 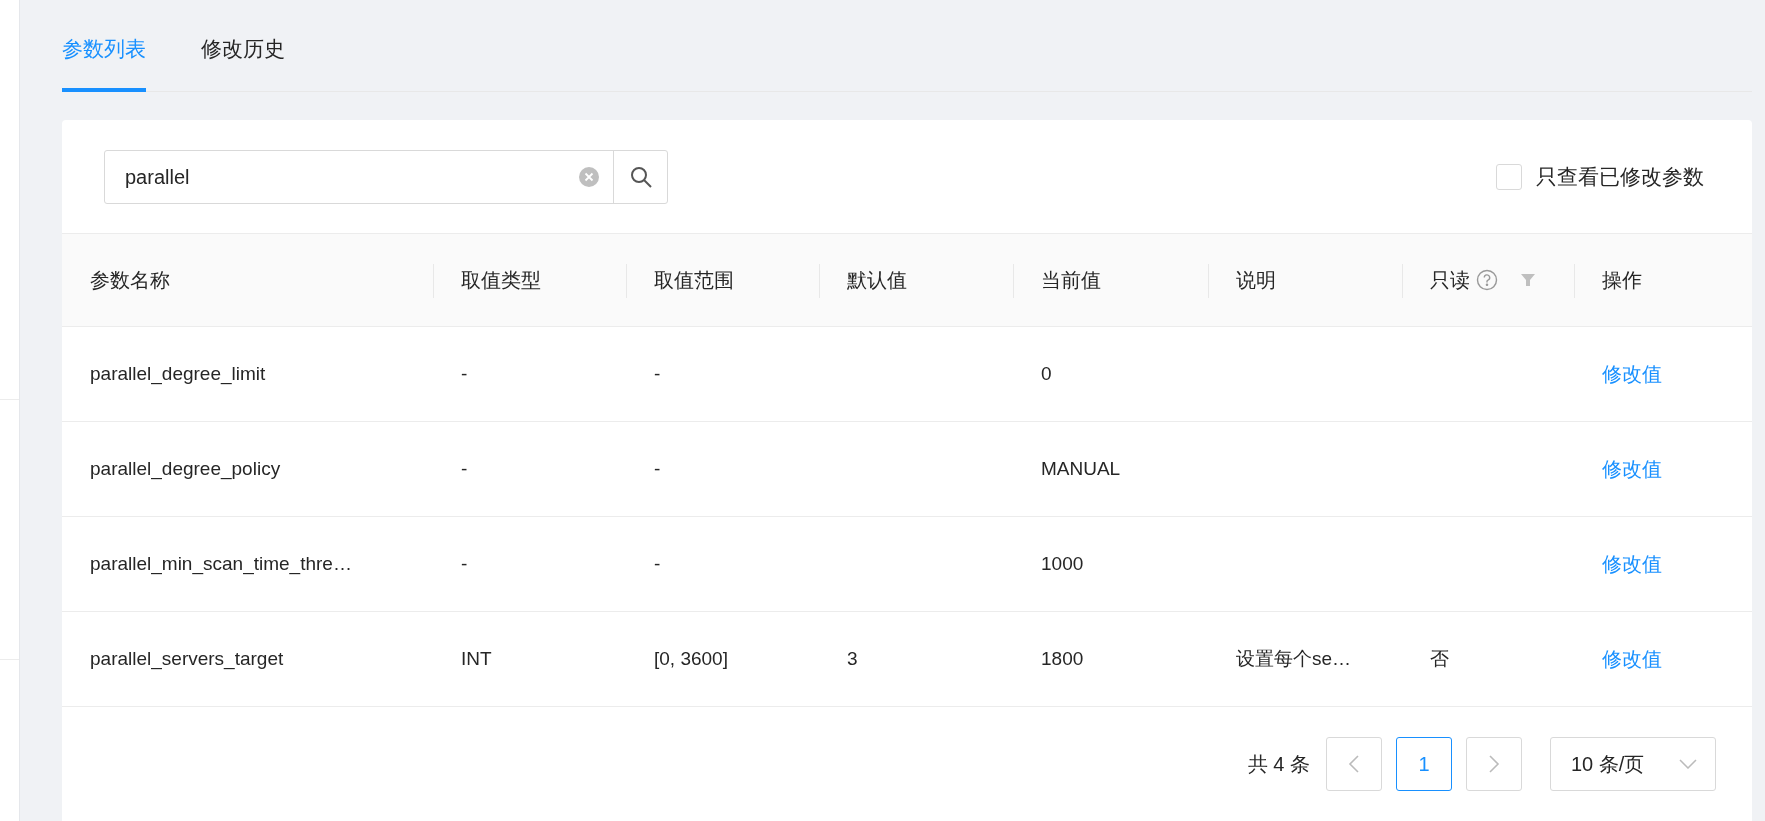 What do you see at coordinates (1509, 176) in the screenshot?
I see `checkbox` at bounding box center [1509, 176].